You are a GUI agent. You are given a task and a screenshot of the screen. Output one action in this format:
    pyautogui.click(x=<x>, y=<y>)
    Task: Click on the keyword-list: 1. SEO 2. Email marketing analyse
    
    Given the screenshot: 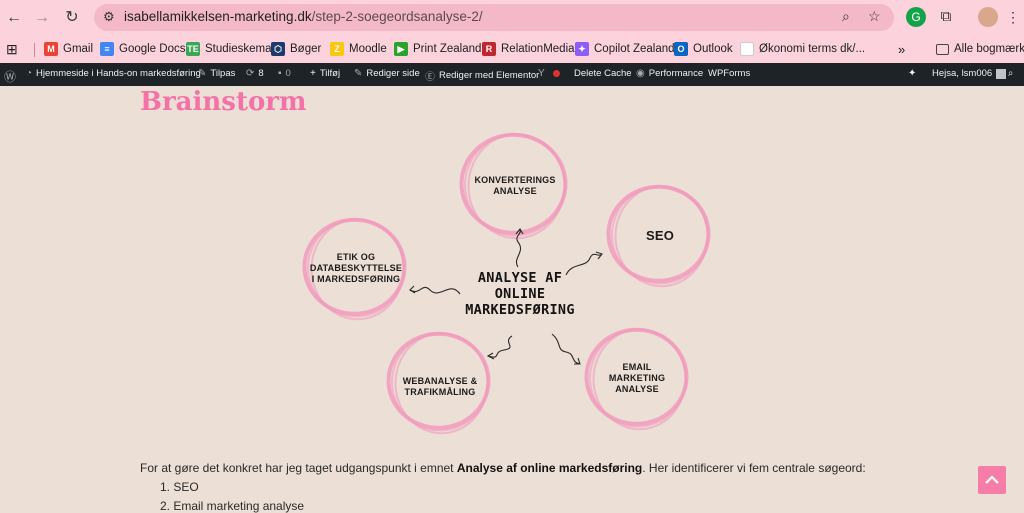 What is the action you would take?
    pyautogui.click(x=232, y=496)
    